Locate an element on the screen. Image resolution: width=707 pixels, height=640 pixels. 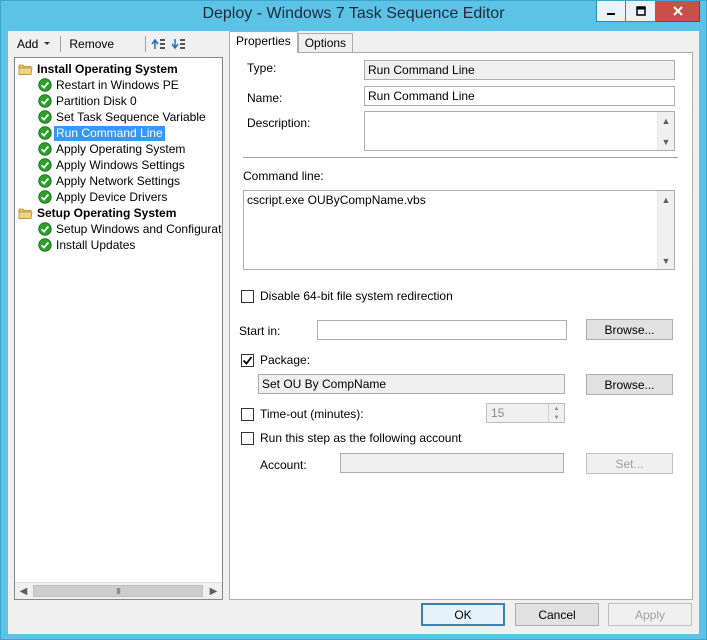
tree-item-label: Set Task Sequence Variable is located at coordinates (131, 116).